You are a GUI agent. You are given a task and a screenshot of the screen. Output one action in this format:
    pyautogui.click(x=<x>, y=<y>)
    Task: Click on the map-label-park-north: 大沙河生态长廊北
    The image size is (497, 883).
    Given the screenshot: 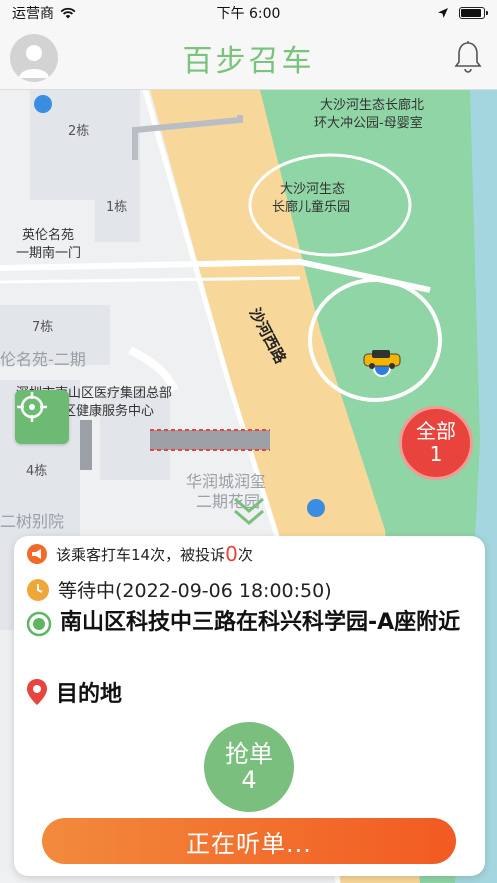 What is the action you would take?
    pyautogui.click(x=372, y=105)
    